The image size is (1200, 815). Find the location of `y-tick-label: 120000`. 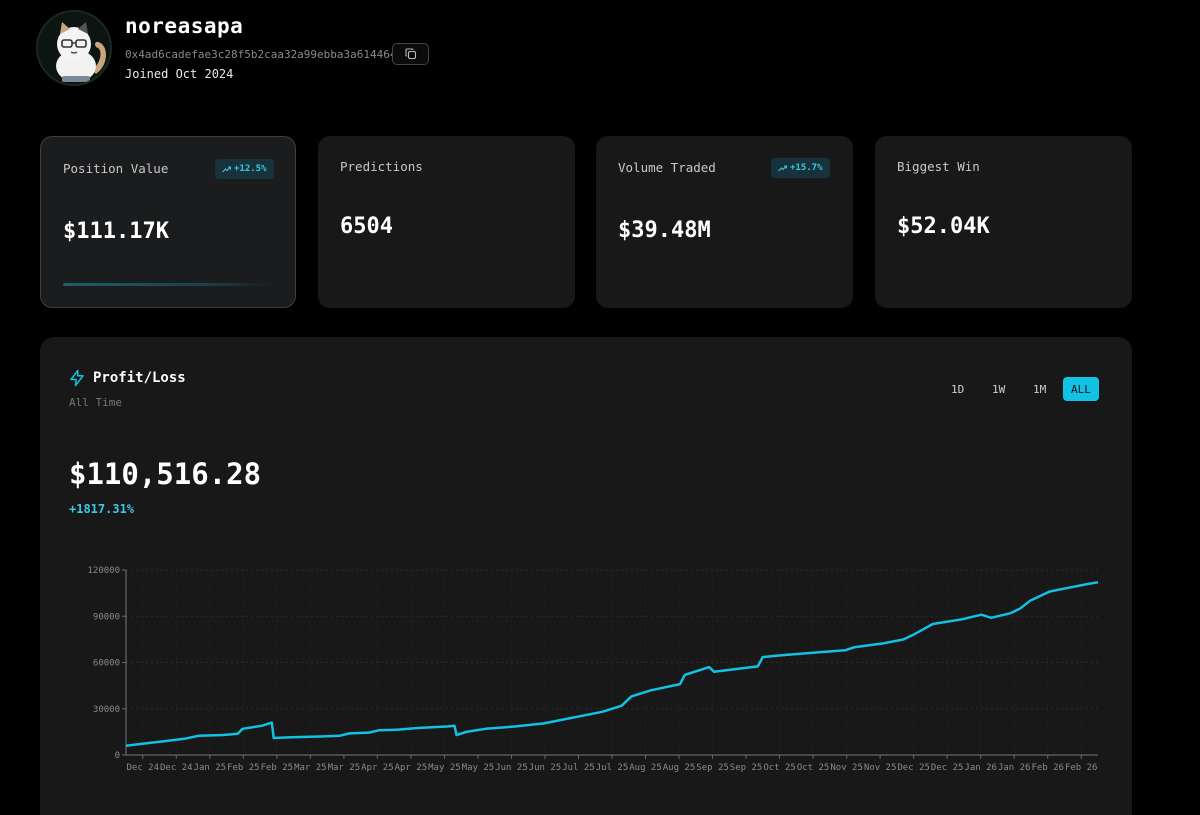

y-tick-label: 120000 is located at coordinates (103, 571).